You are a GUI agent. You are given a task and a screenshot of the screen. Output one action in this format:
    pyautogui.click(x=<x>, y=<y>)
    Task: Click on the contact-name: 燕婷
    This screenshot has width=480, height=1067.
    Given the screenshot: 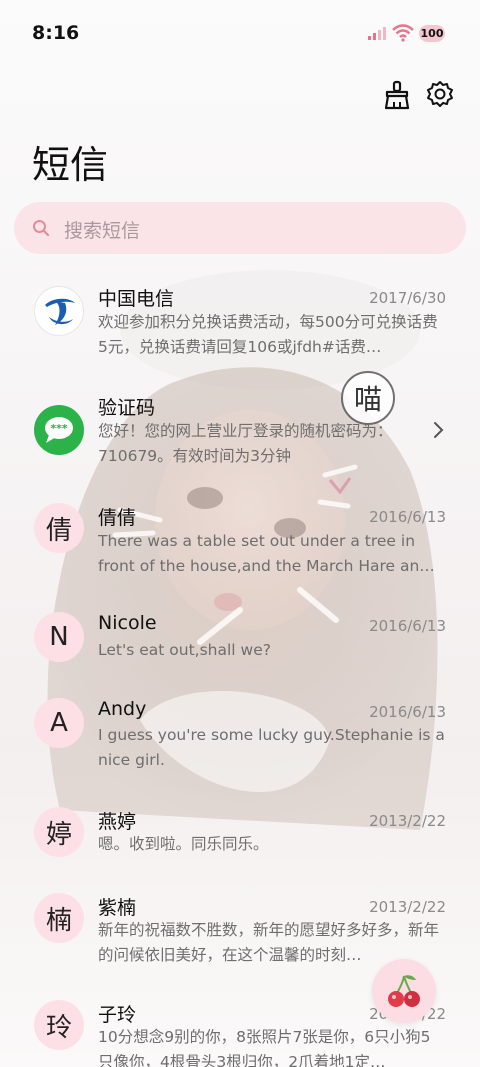 What is the action you would take?
    pyautogui.click(x=117, y=822)
    